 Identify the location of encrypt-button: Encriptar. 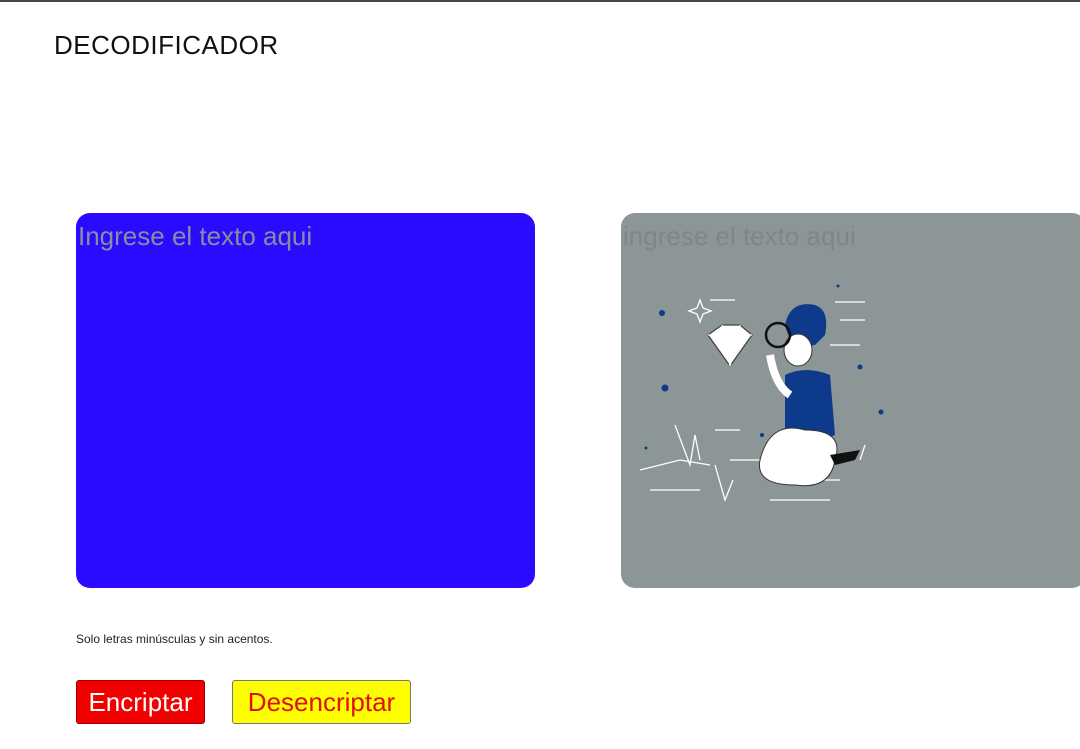
(140, 702).